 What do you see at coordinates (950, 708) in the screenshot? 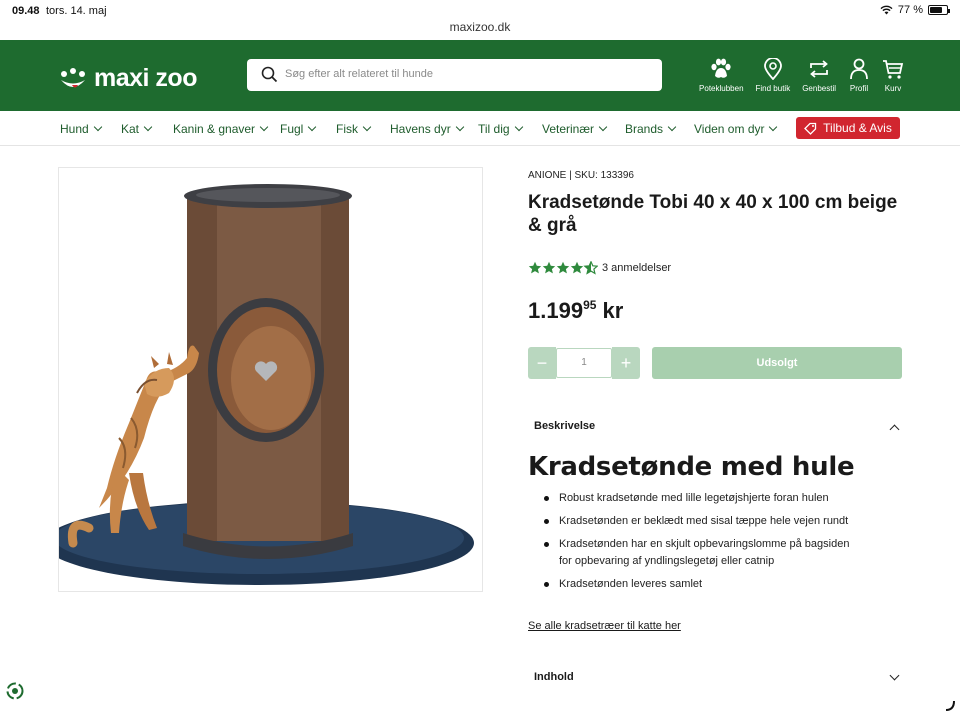
I see `hook-icon` at bounding box center [950, 708].